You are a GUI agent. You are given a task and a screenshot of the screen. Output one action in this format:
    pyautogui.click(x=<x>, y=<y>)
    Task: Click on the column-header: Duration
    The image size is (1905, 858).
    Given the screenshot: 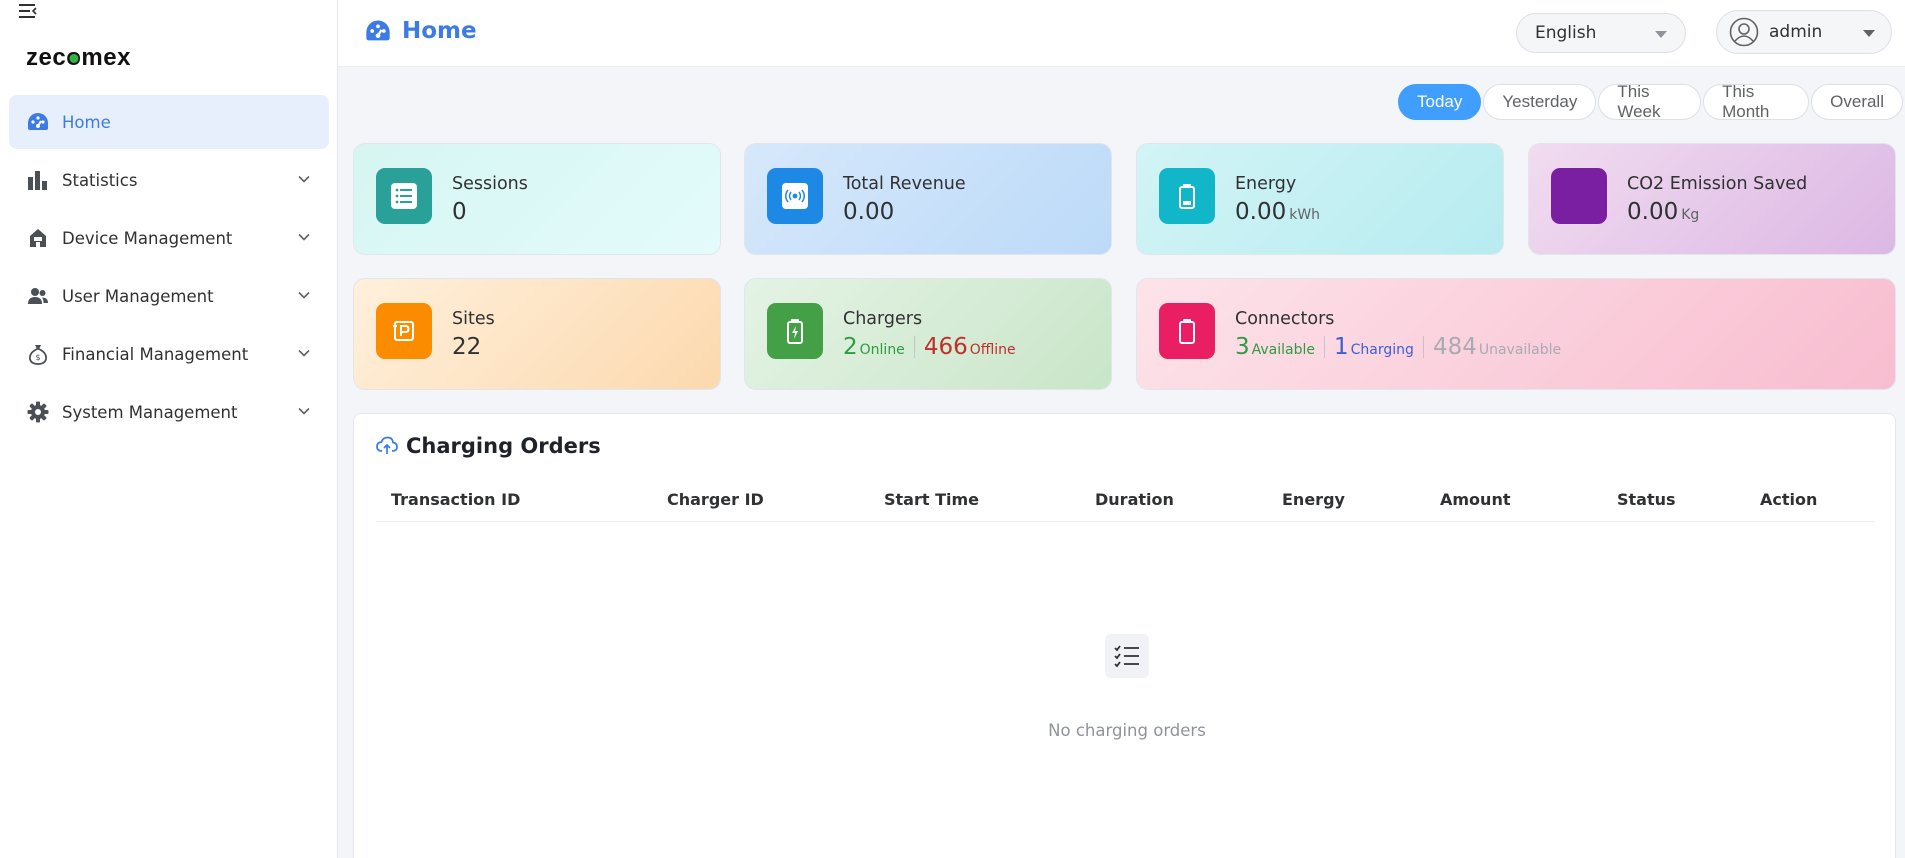 What is the action you would take?
    pyautogui.click(x=1134, y=499)
    